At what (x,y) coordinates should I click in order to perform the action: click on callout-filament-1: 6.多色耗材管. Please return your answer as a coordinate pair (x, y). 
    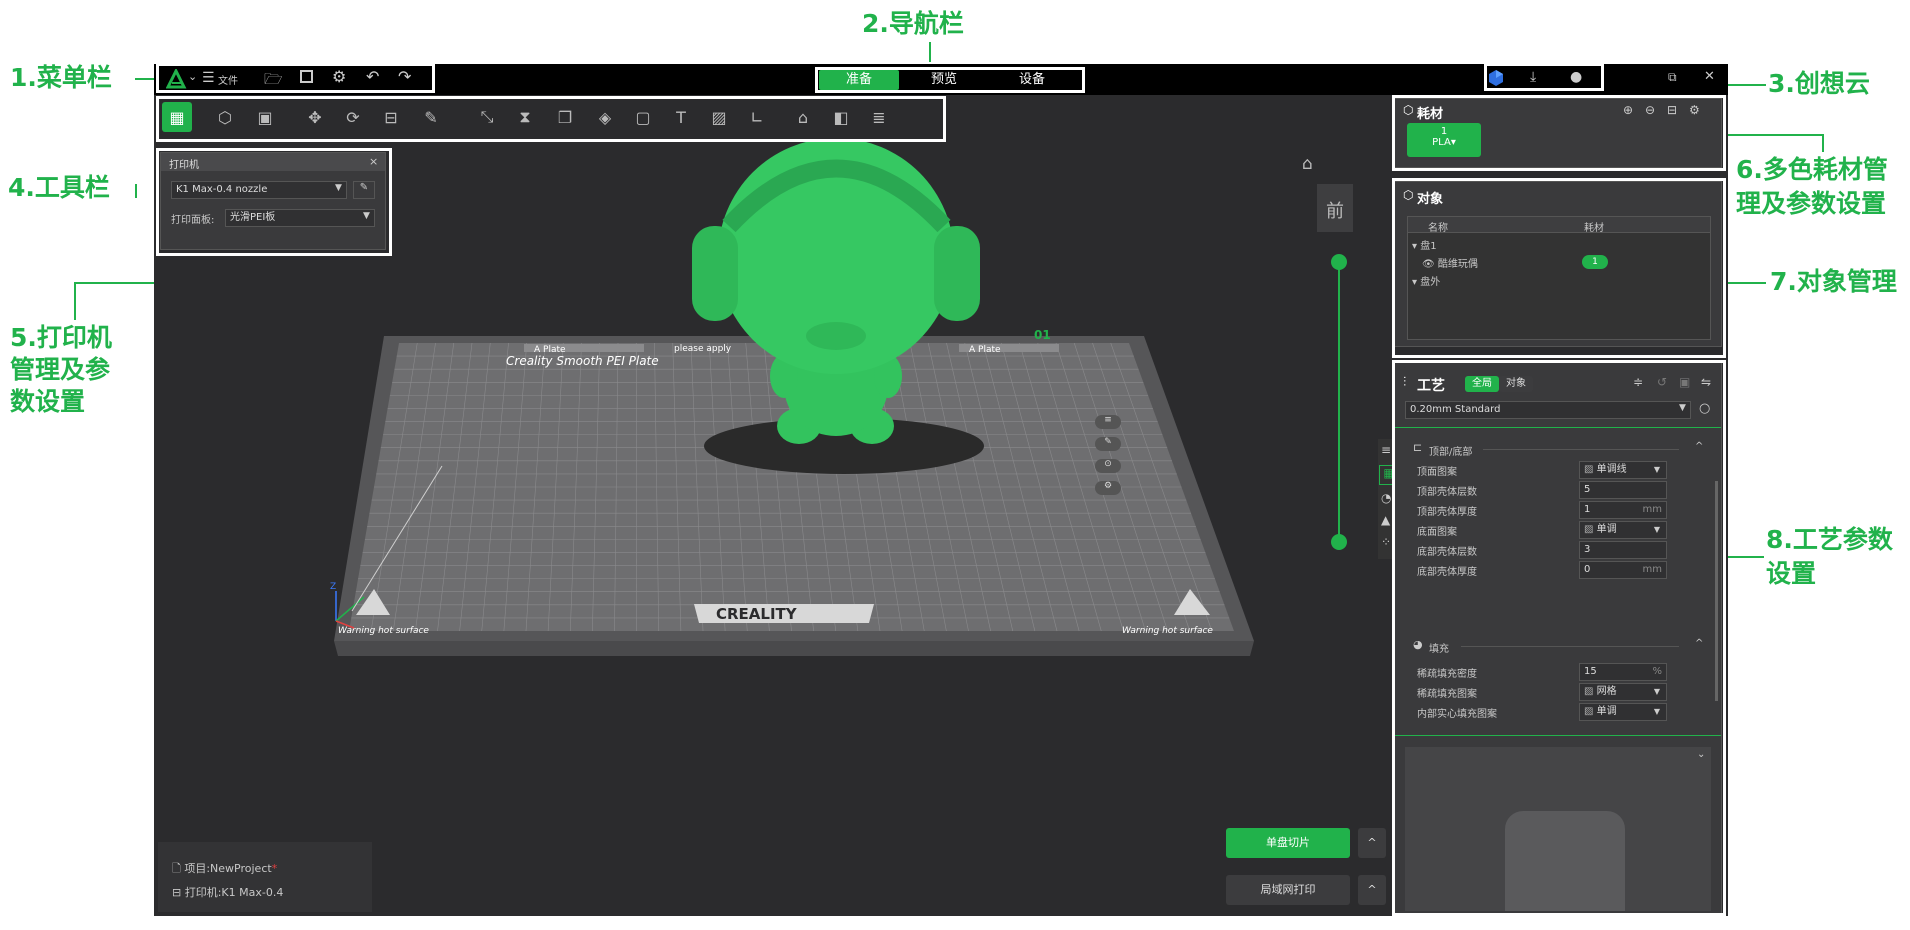
    Looking at the image, I should click on (1812, 169).